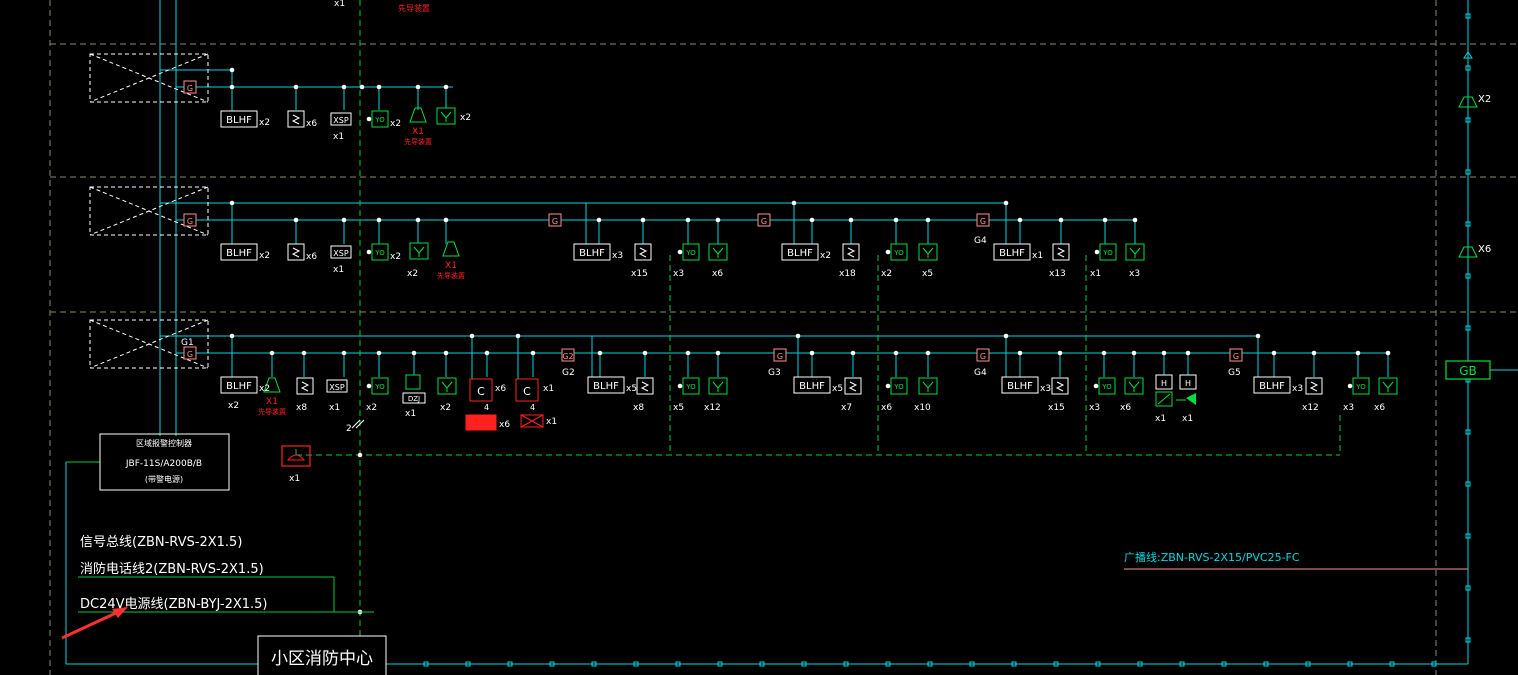 Image resolution: width=1518 pixels, height=675 pixels. I want to click on module-count: x3, so click(1094, 408).